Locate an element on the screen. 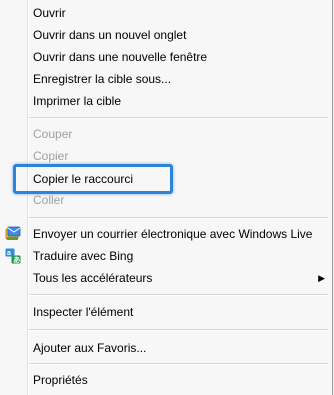 The height and width of the screenshot is (395, 334). bing-translate-icon: a あ is located at coordinates (13, 256).